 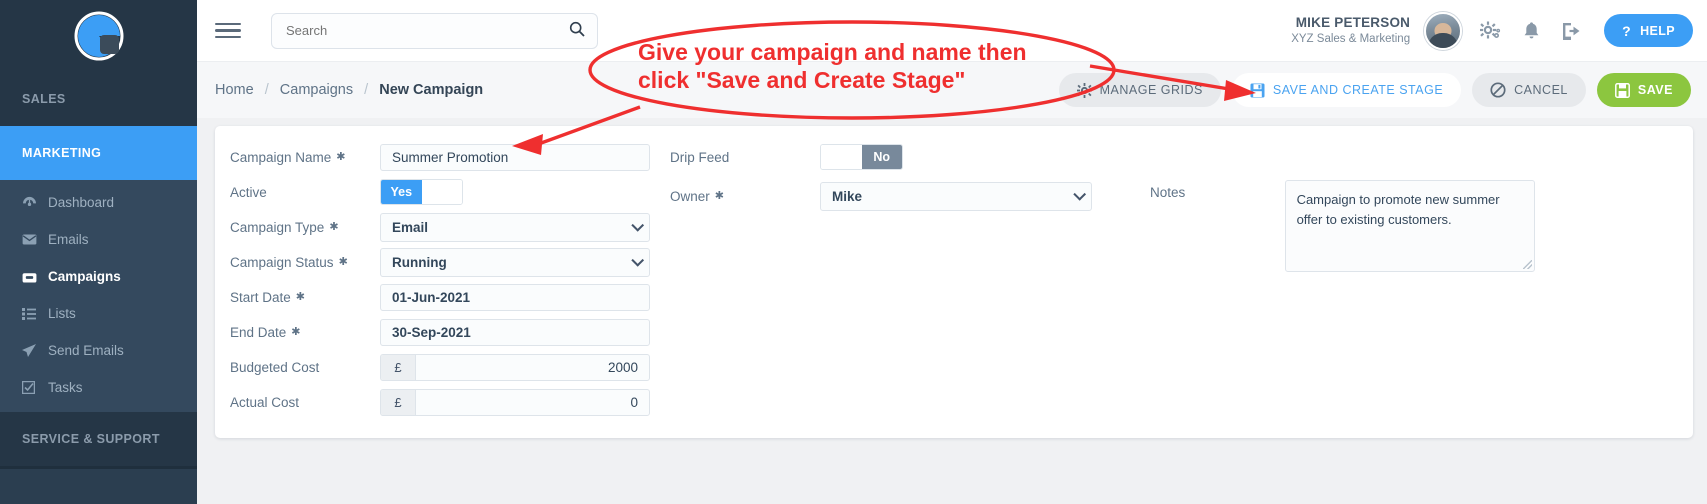 I want to click on sidebar-item-lists: Lists, so click(x=98, y=313).